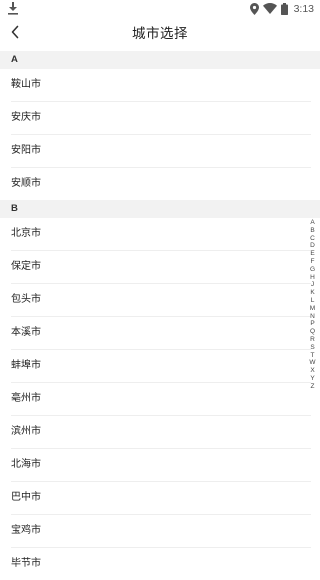 Image resolution: width=320 pixels, height=580 pixels. I want to click on index-letter: B, so click(312, 231).